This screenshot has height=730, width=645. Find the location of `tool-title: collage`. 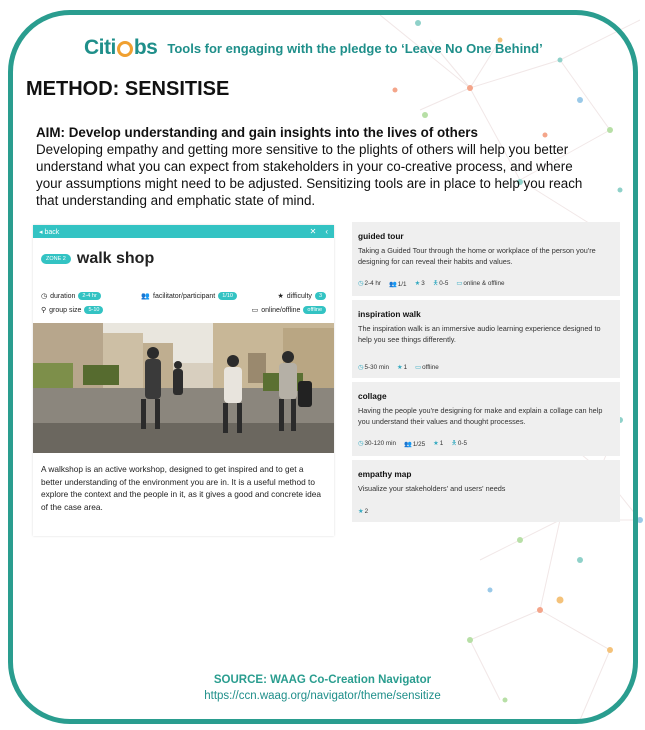

tool-title: collage is located at coordinates (372, 396).